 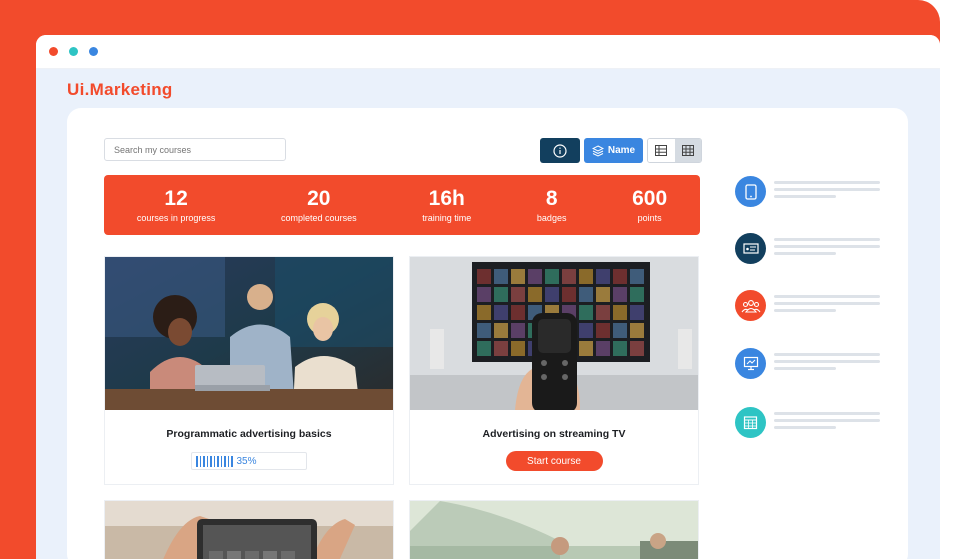 I want to click on info-button, so click(x=560, y=150).